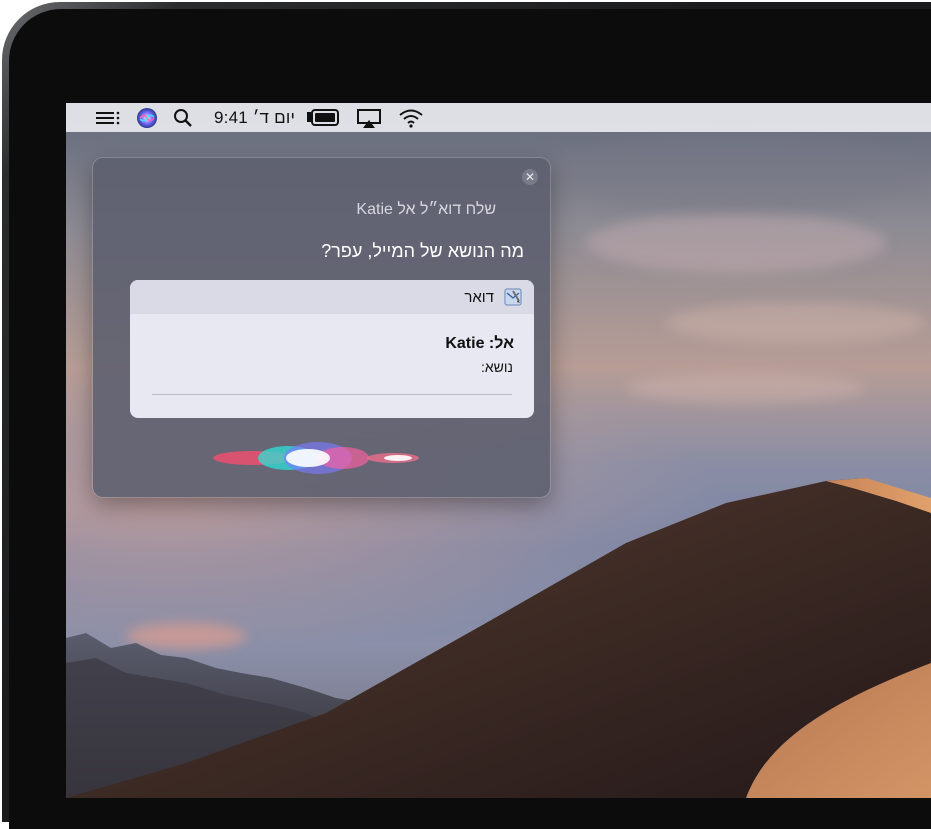 The height and width of the screenshot is (829, 931). Describe the element at coordinates (530, 177) in the screenshot. I see `close-icon: ✕` at that location.